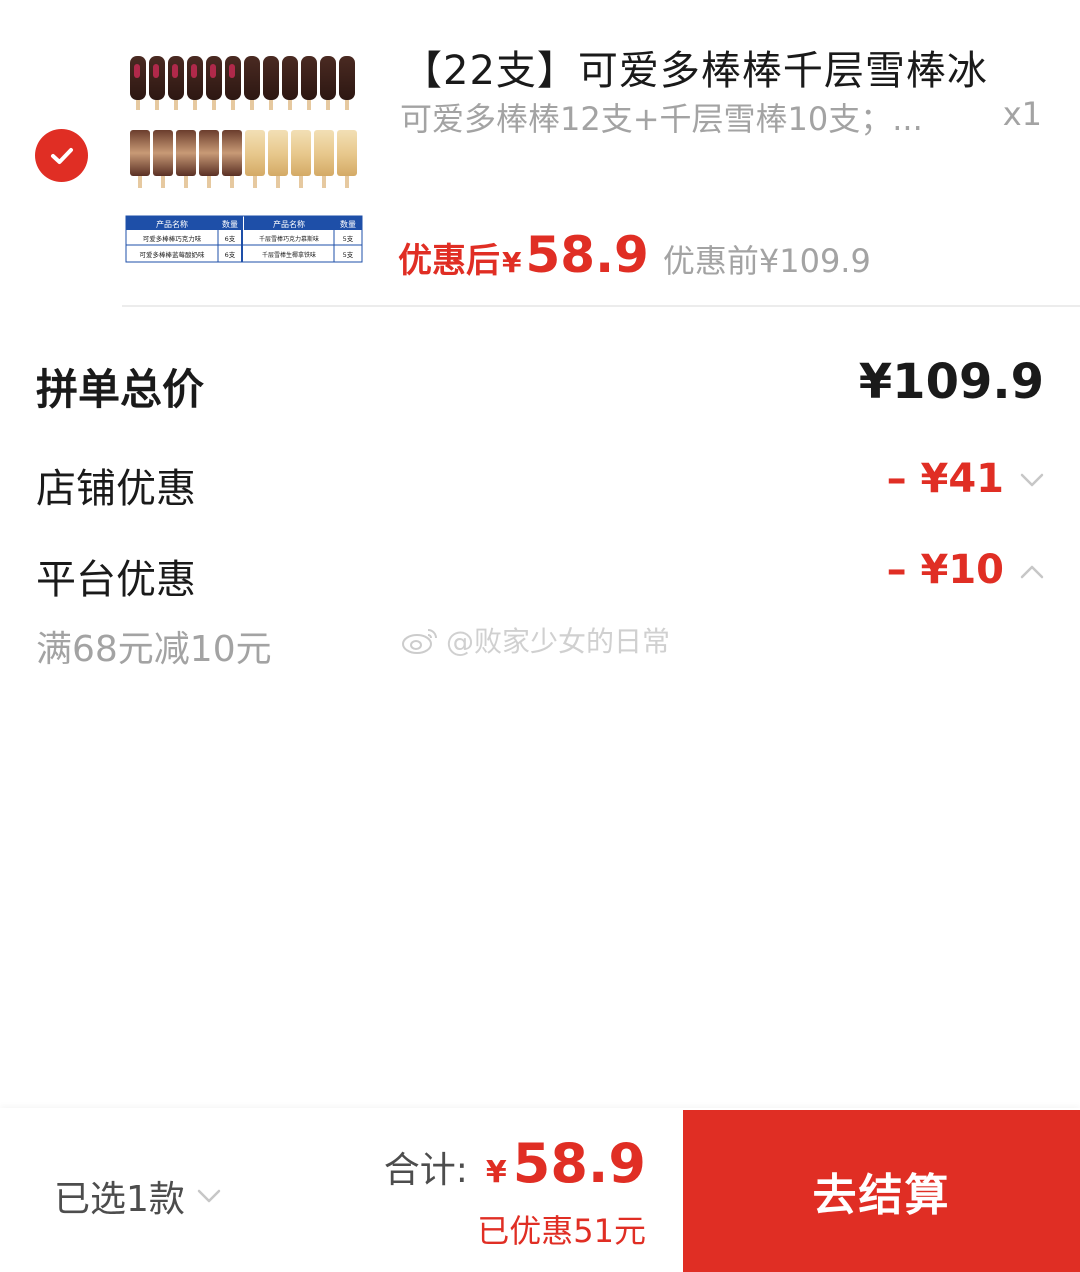 Image resolution: width=1080 pixels, height=1272 pixels. I want to click on platform-discount-value: – ¥10, so click(945, 570).